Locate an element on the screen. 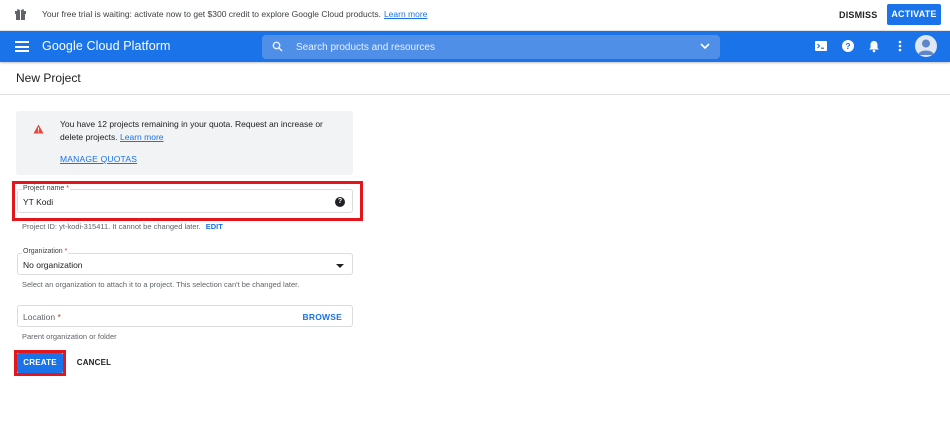 The width and height of the screenshot is (950, 441). search-bar is located at coordinates (491, 47).